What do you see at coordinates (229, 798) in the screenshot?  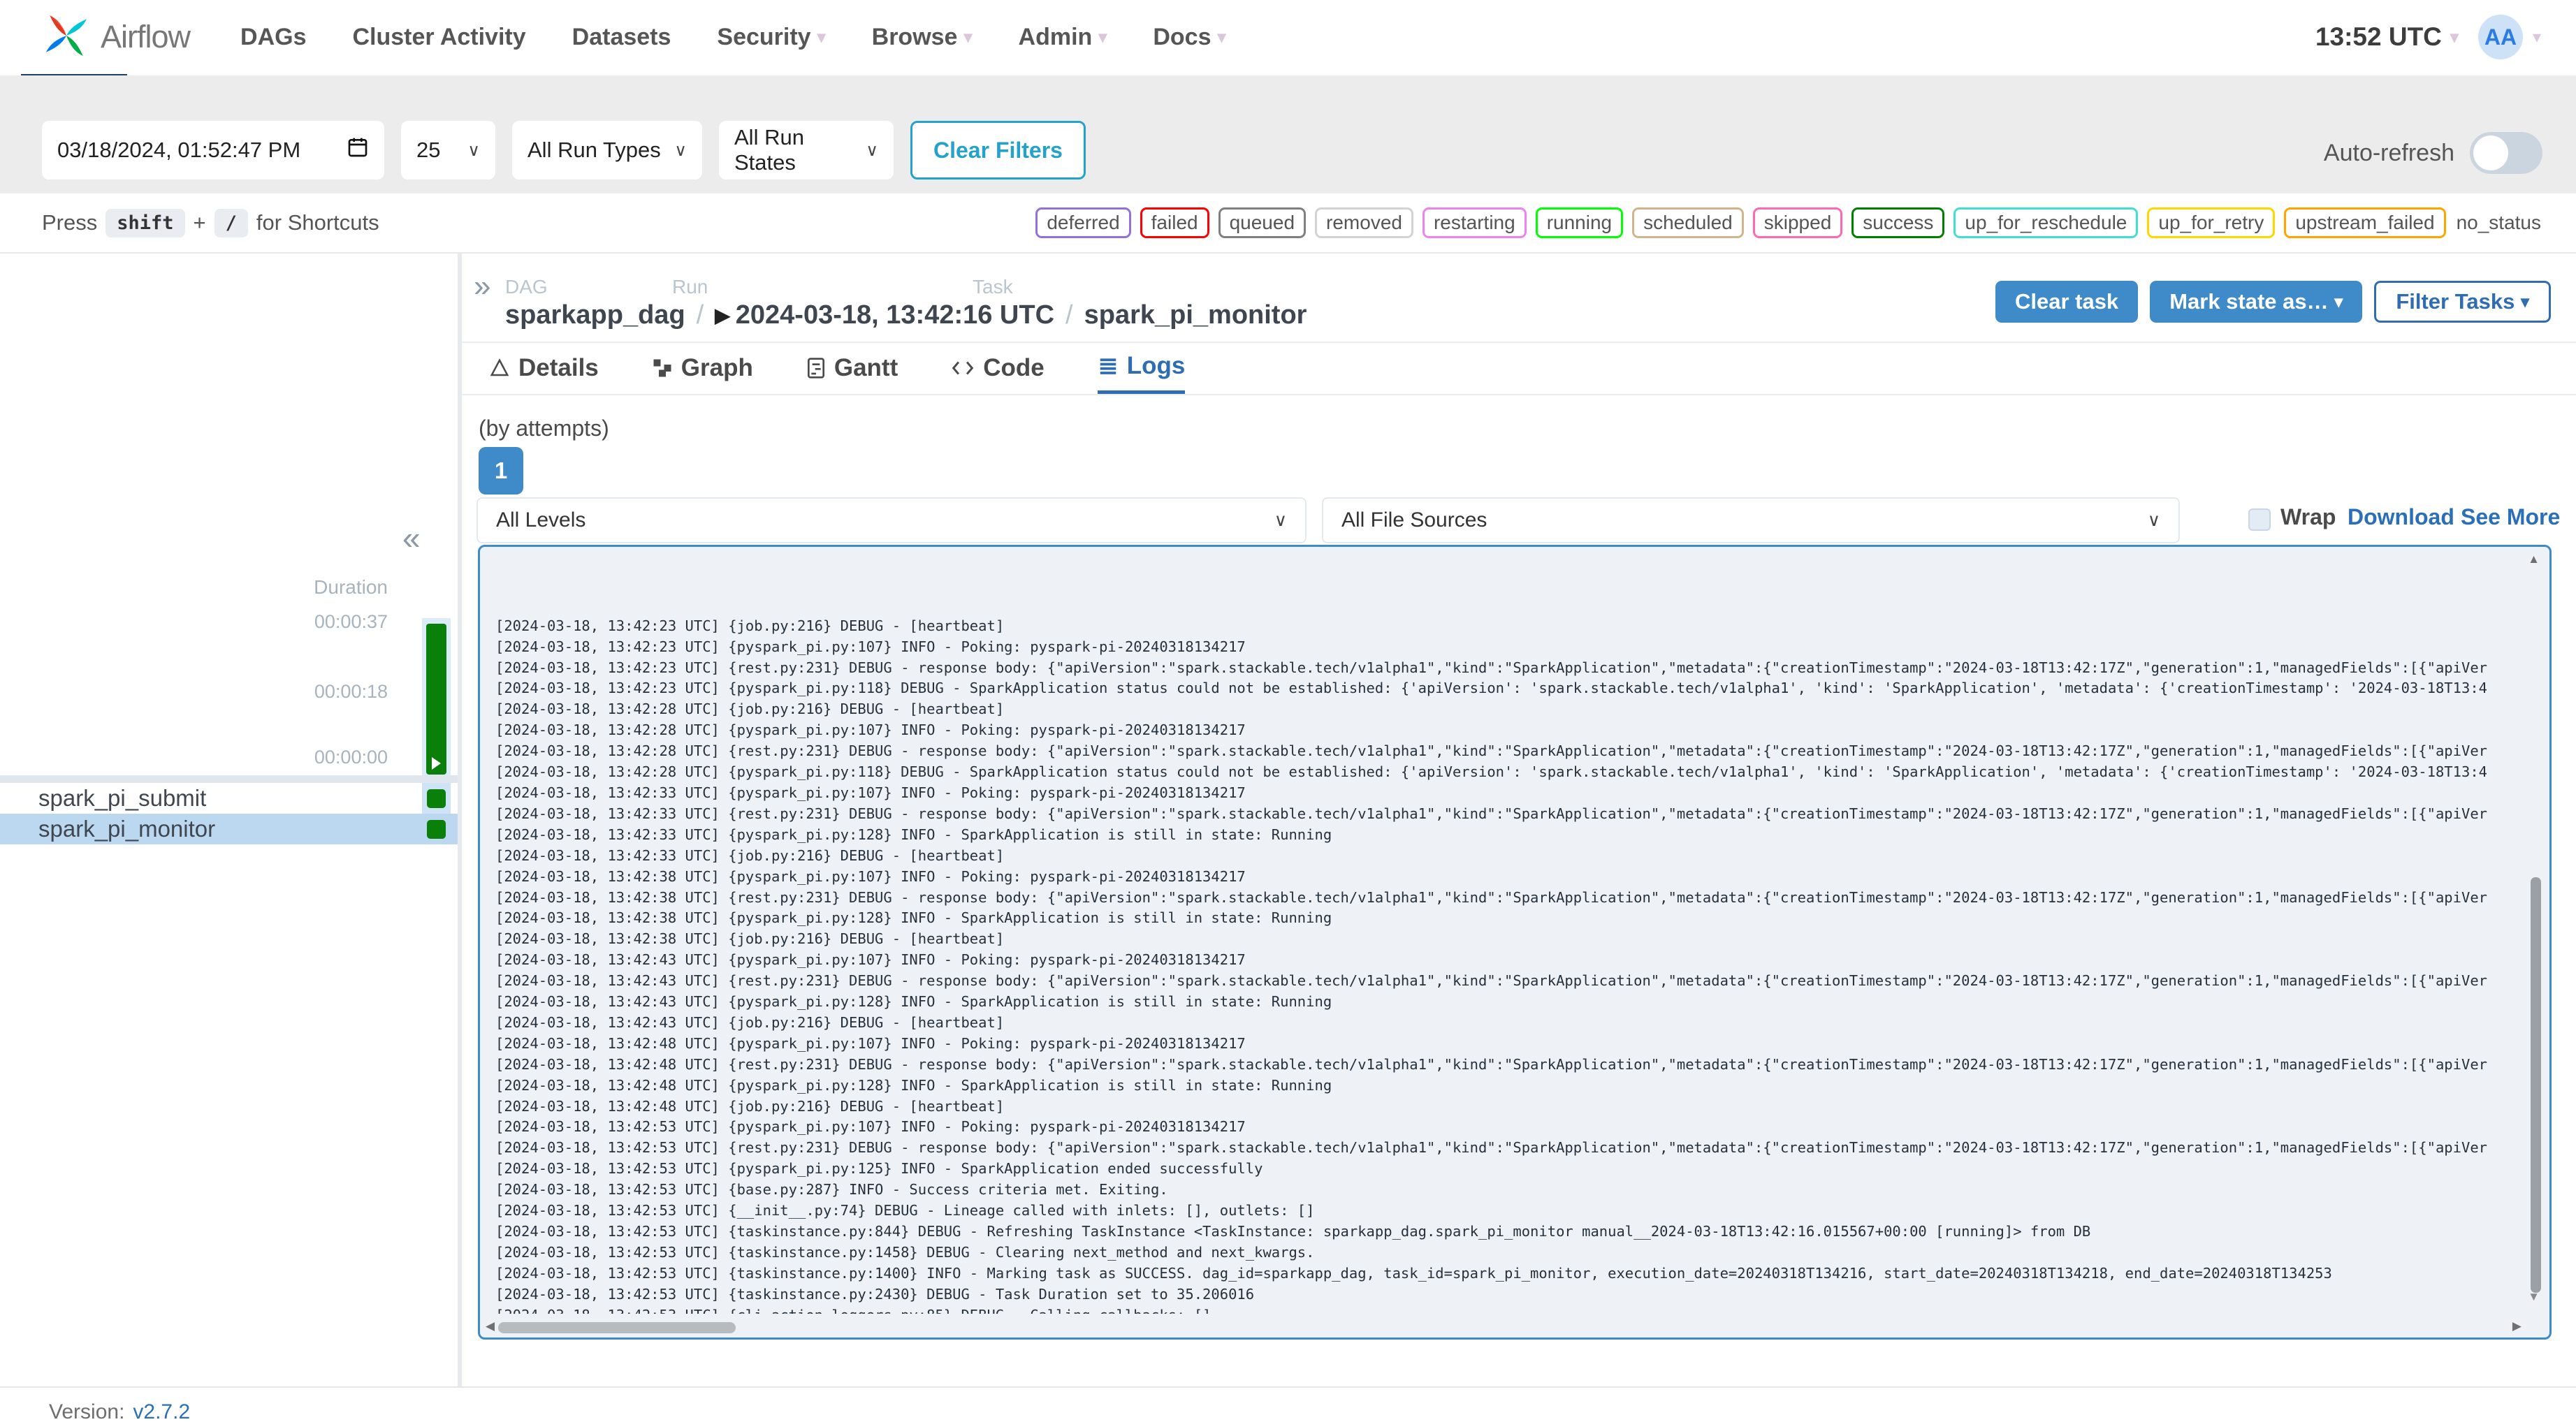 I see `task-row: spark_pi_submit` at bounding box center [229, 798].